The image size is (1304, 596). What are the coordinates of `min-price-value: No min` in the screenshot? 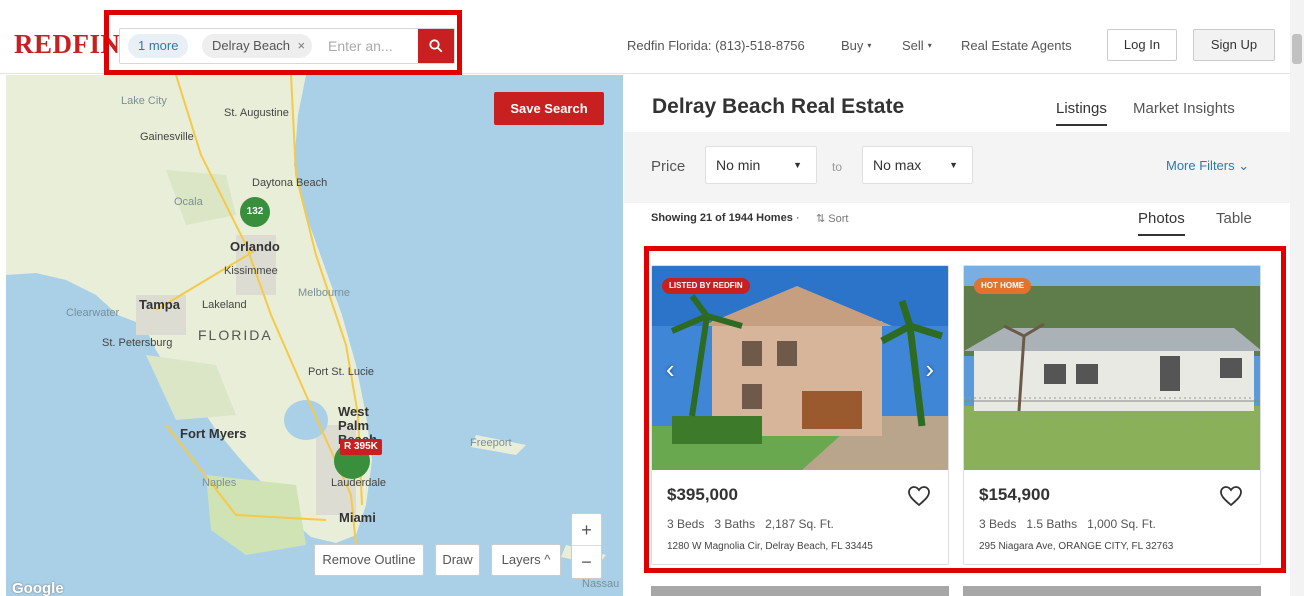 It's located at (738, 165).